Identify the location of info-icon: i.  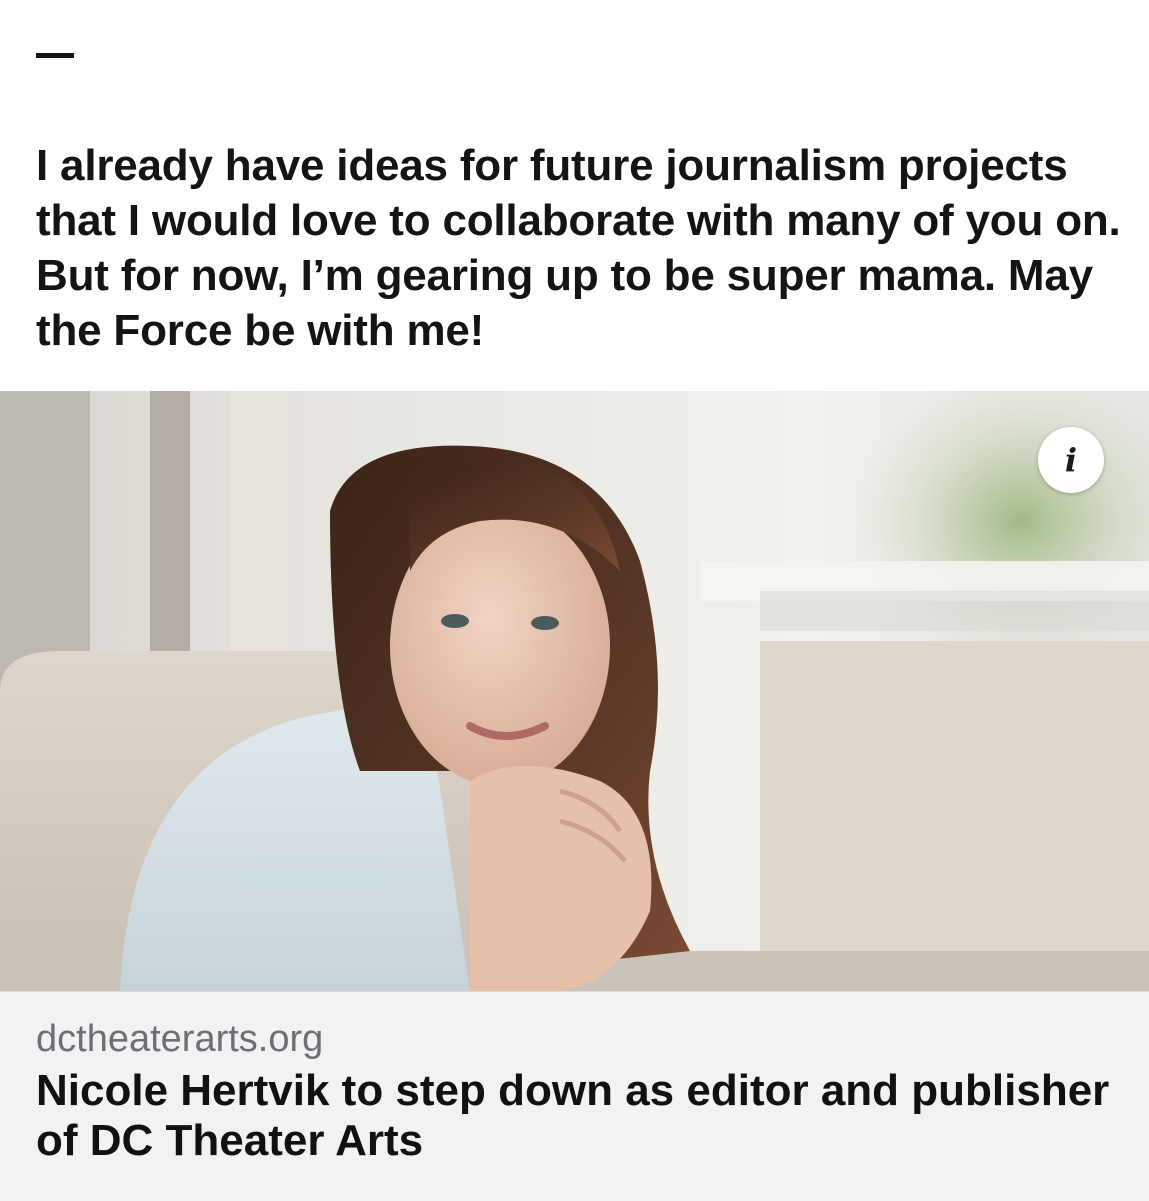
(1071, 460).